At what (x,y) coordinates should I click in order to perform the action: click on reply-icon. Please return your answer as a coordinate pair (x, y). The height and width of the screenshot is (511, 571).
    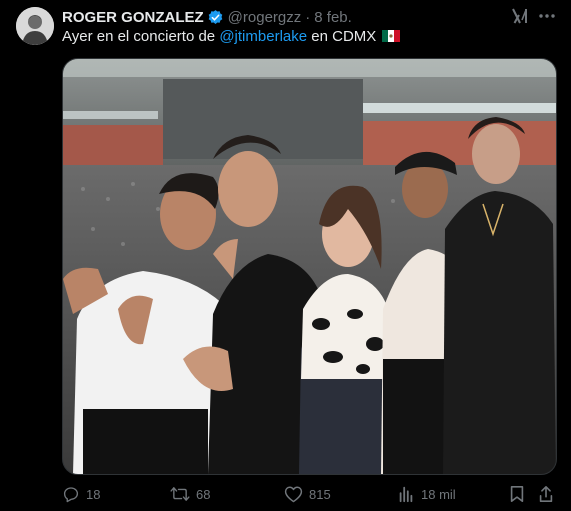
    Looking at the image, I should click on (71, 494).